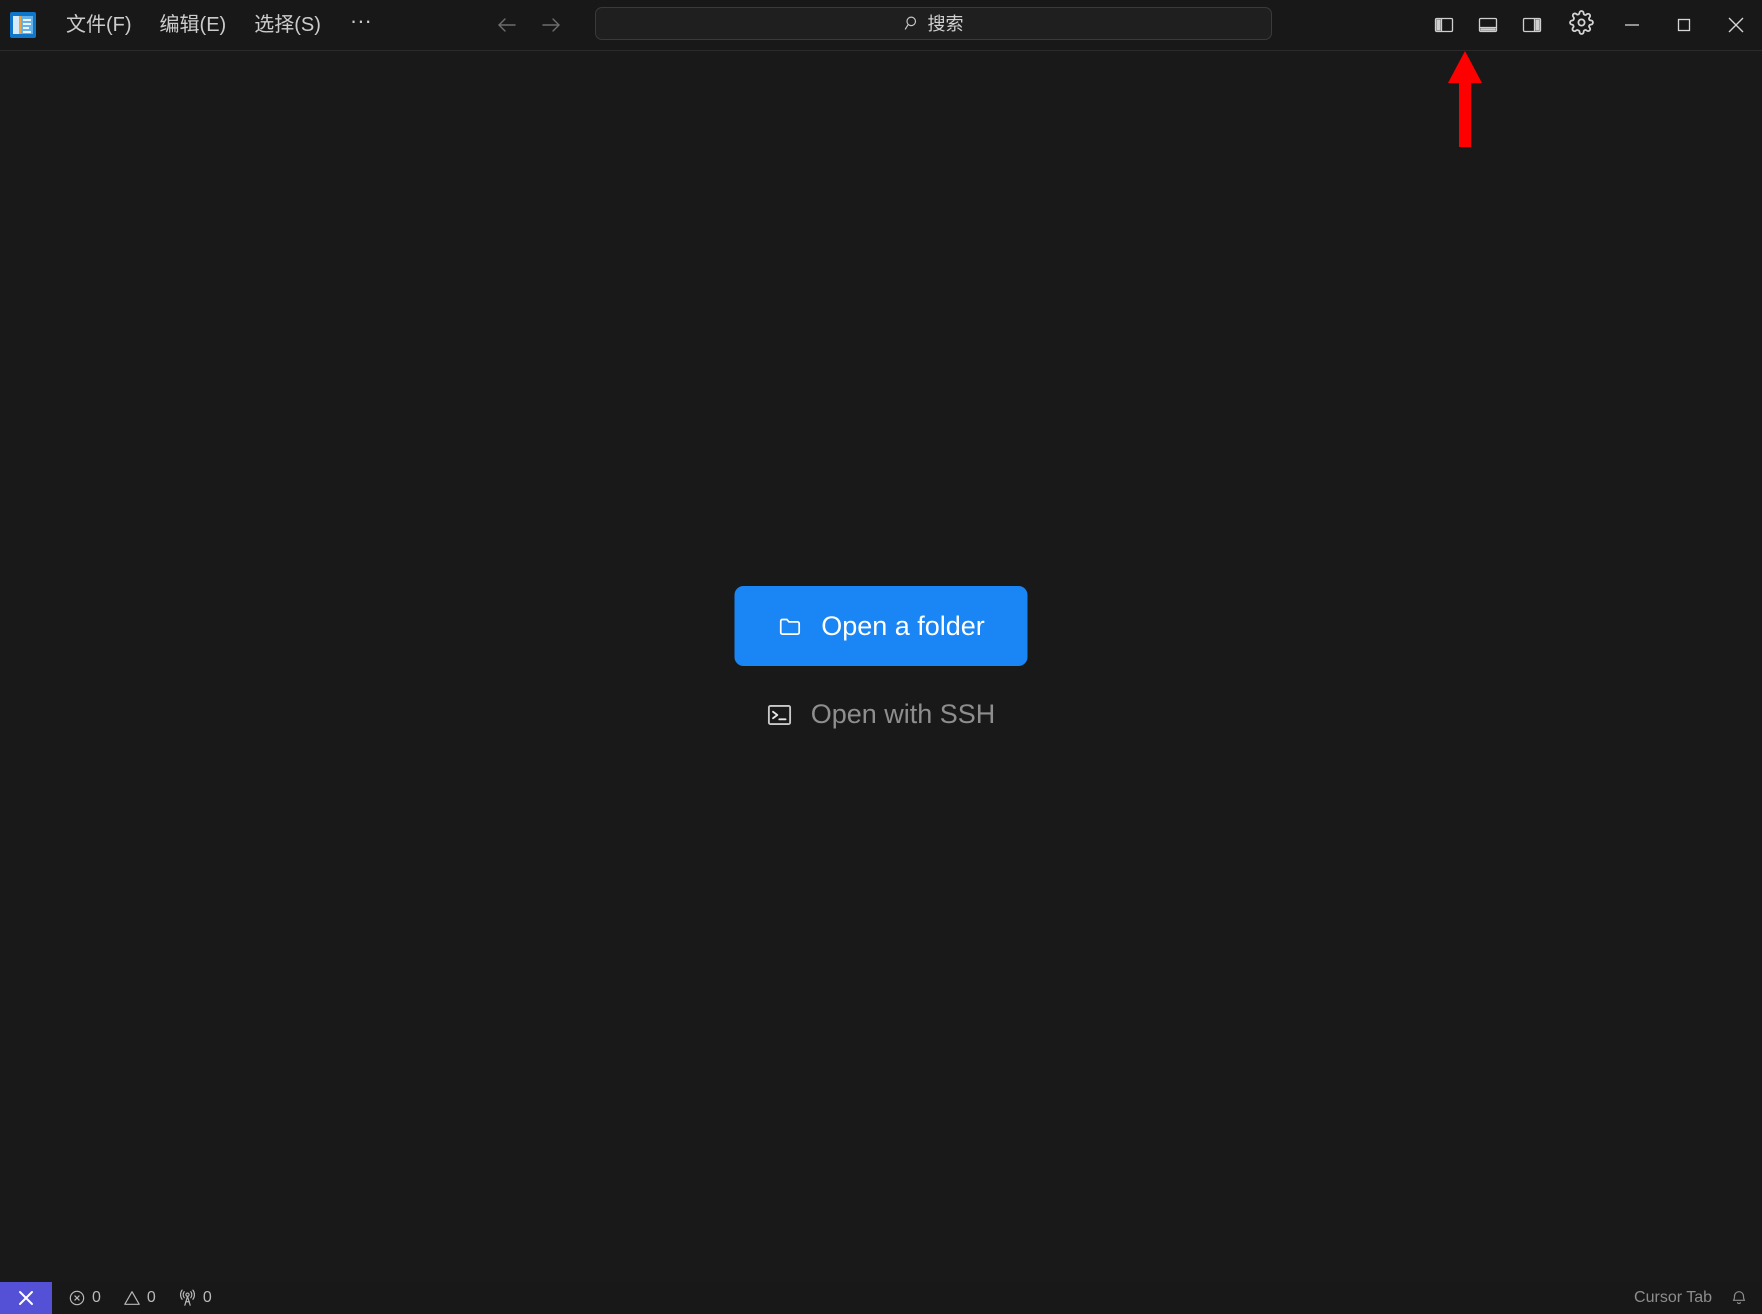 Image resolution: width=1762 pixels, height=1314 pixels. I want to click on menu-file: 文件(F), so click(99, 25).